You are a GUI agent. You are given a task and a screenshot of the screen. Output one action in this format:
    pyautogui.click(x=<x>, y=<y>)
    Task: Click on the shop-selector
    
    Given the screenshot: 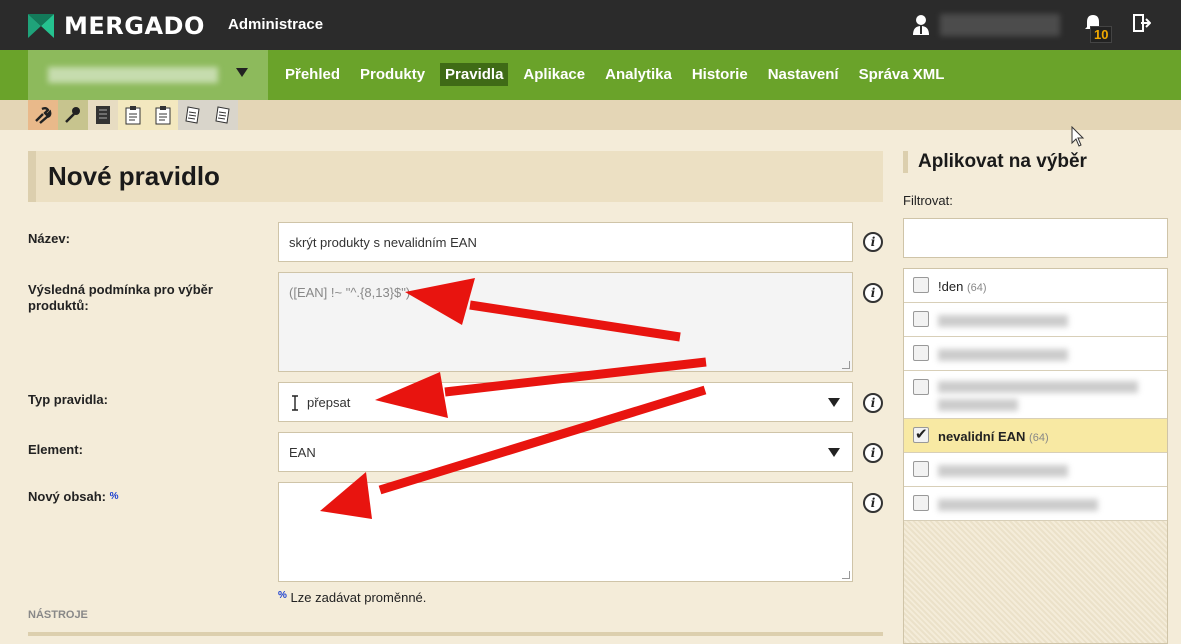 What is the action you would take?
    pyautogui.click(x=148, y=75)
    